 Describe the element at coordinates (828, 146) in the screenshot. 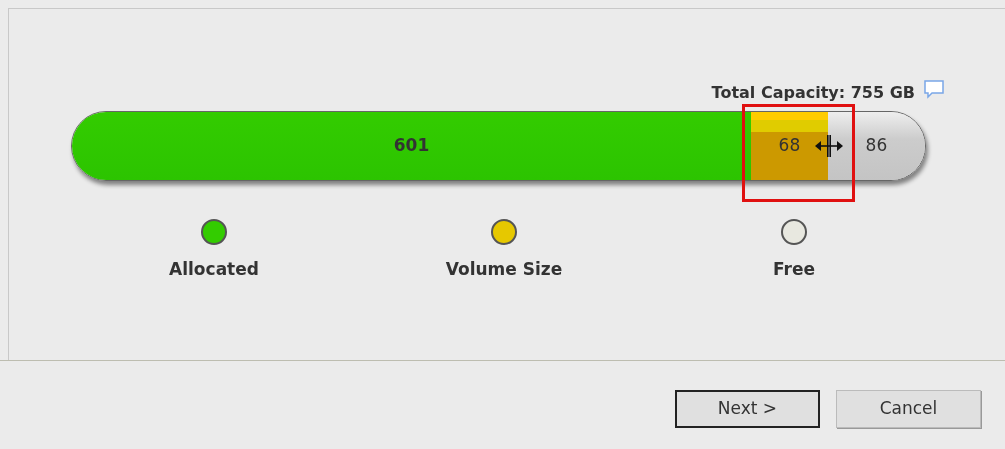

I see `resize-cursor-icon` at that location.